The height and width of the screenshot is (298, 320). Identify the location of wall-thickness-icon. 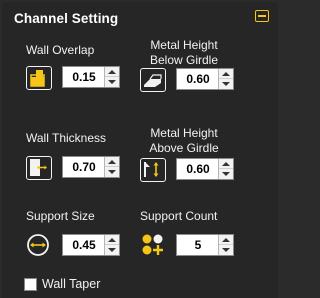
(39, 168).